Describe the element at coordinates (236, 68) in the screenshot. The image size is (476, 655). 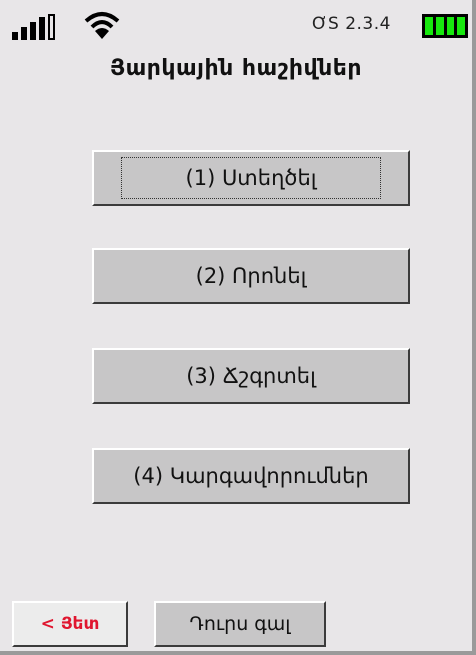
I see `page-title: Յարկային հաշիվներ` at that location.